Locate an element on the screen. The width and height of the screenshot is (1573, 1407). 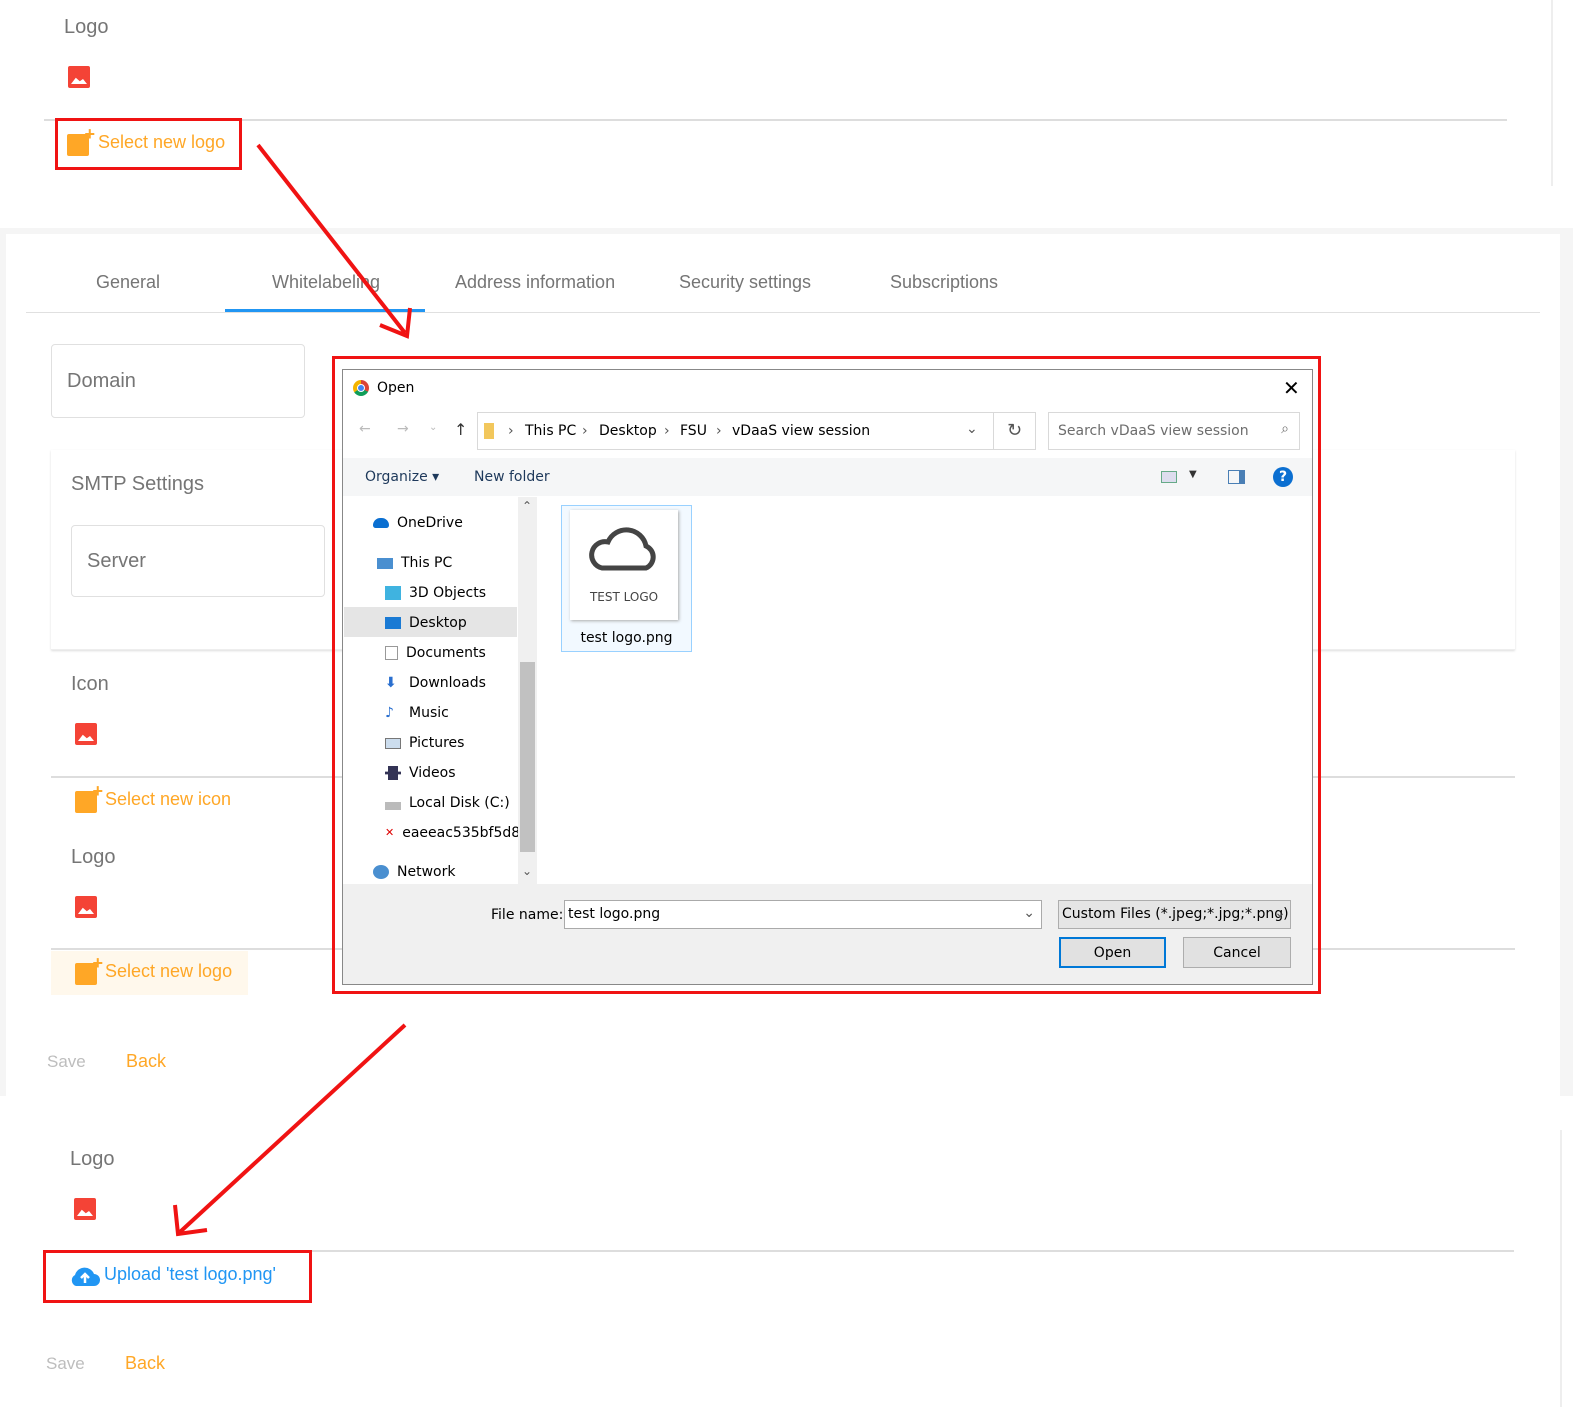
active-tab-indicator is located at coordinates (325, 310).